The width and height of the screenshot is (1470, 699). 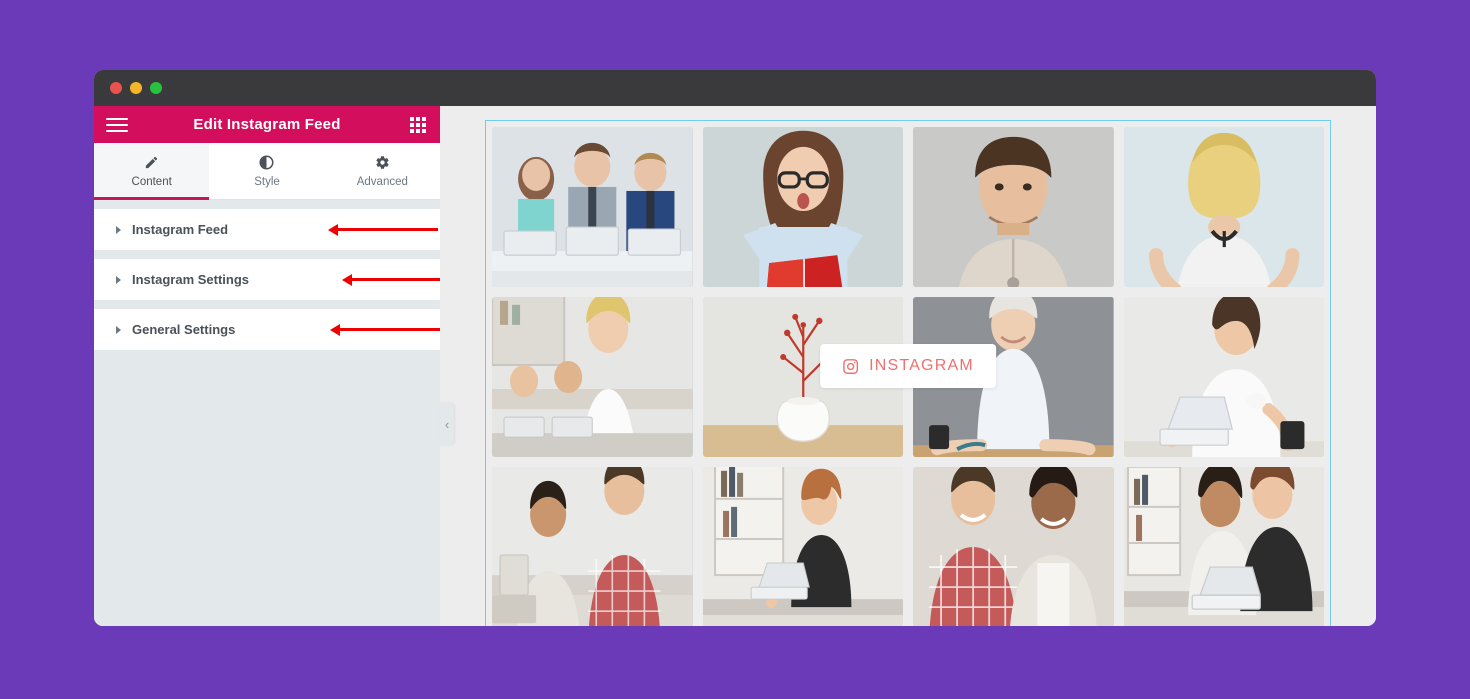 I want to click on tab-content-label: Content, so click(x=151, y=181).